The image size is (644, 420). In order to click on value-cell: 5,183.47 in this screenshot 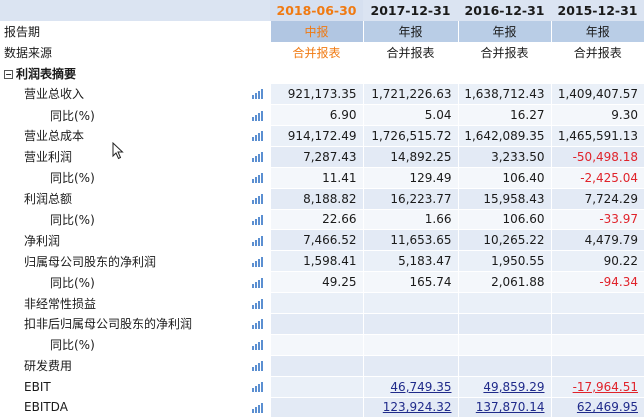, I will do `click(410, 261)`.